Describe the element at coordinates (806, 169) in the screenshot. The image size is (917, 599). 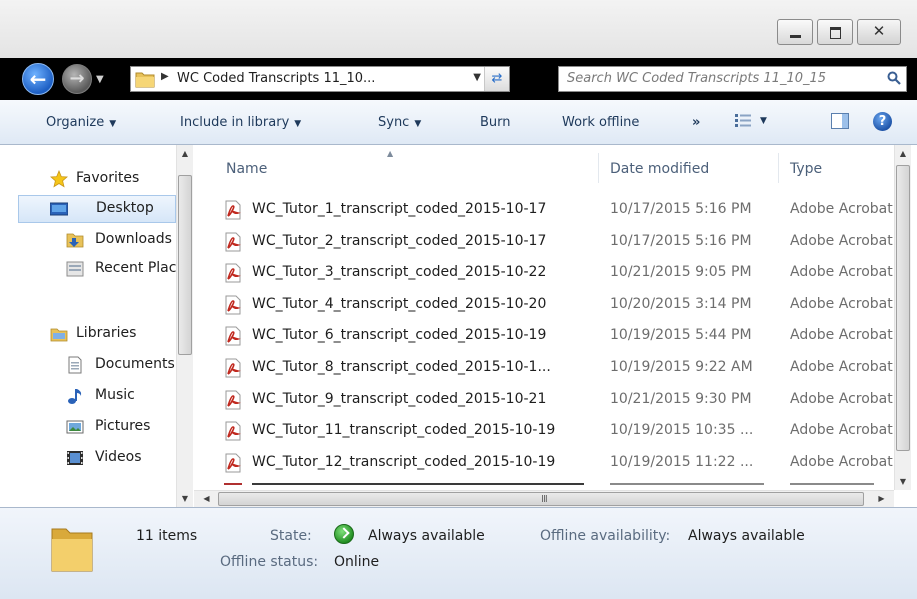
I see `column-header-type: Type` at that location.